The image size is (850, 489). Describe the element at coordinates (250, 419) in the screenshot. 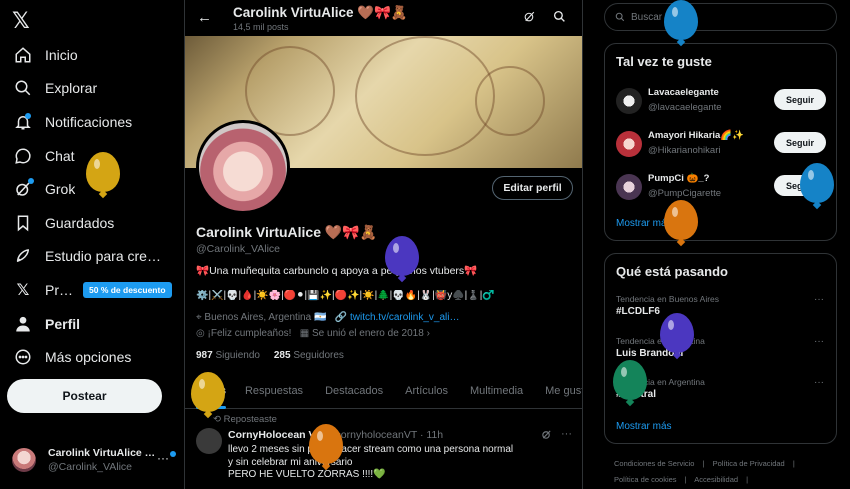

I see `repost-label: Reposteaste` at that location.